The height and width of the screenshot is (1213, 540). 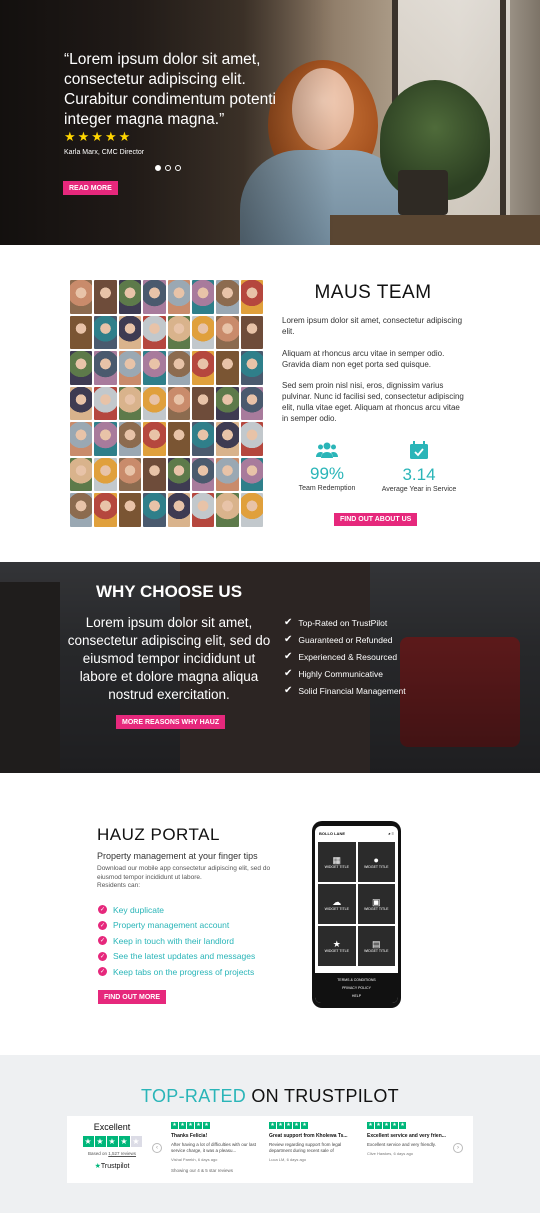 I want to click on find-out-about-us-button: FIND OUT ABOUT US, so click(x=376, y=519).